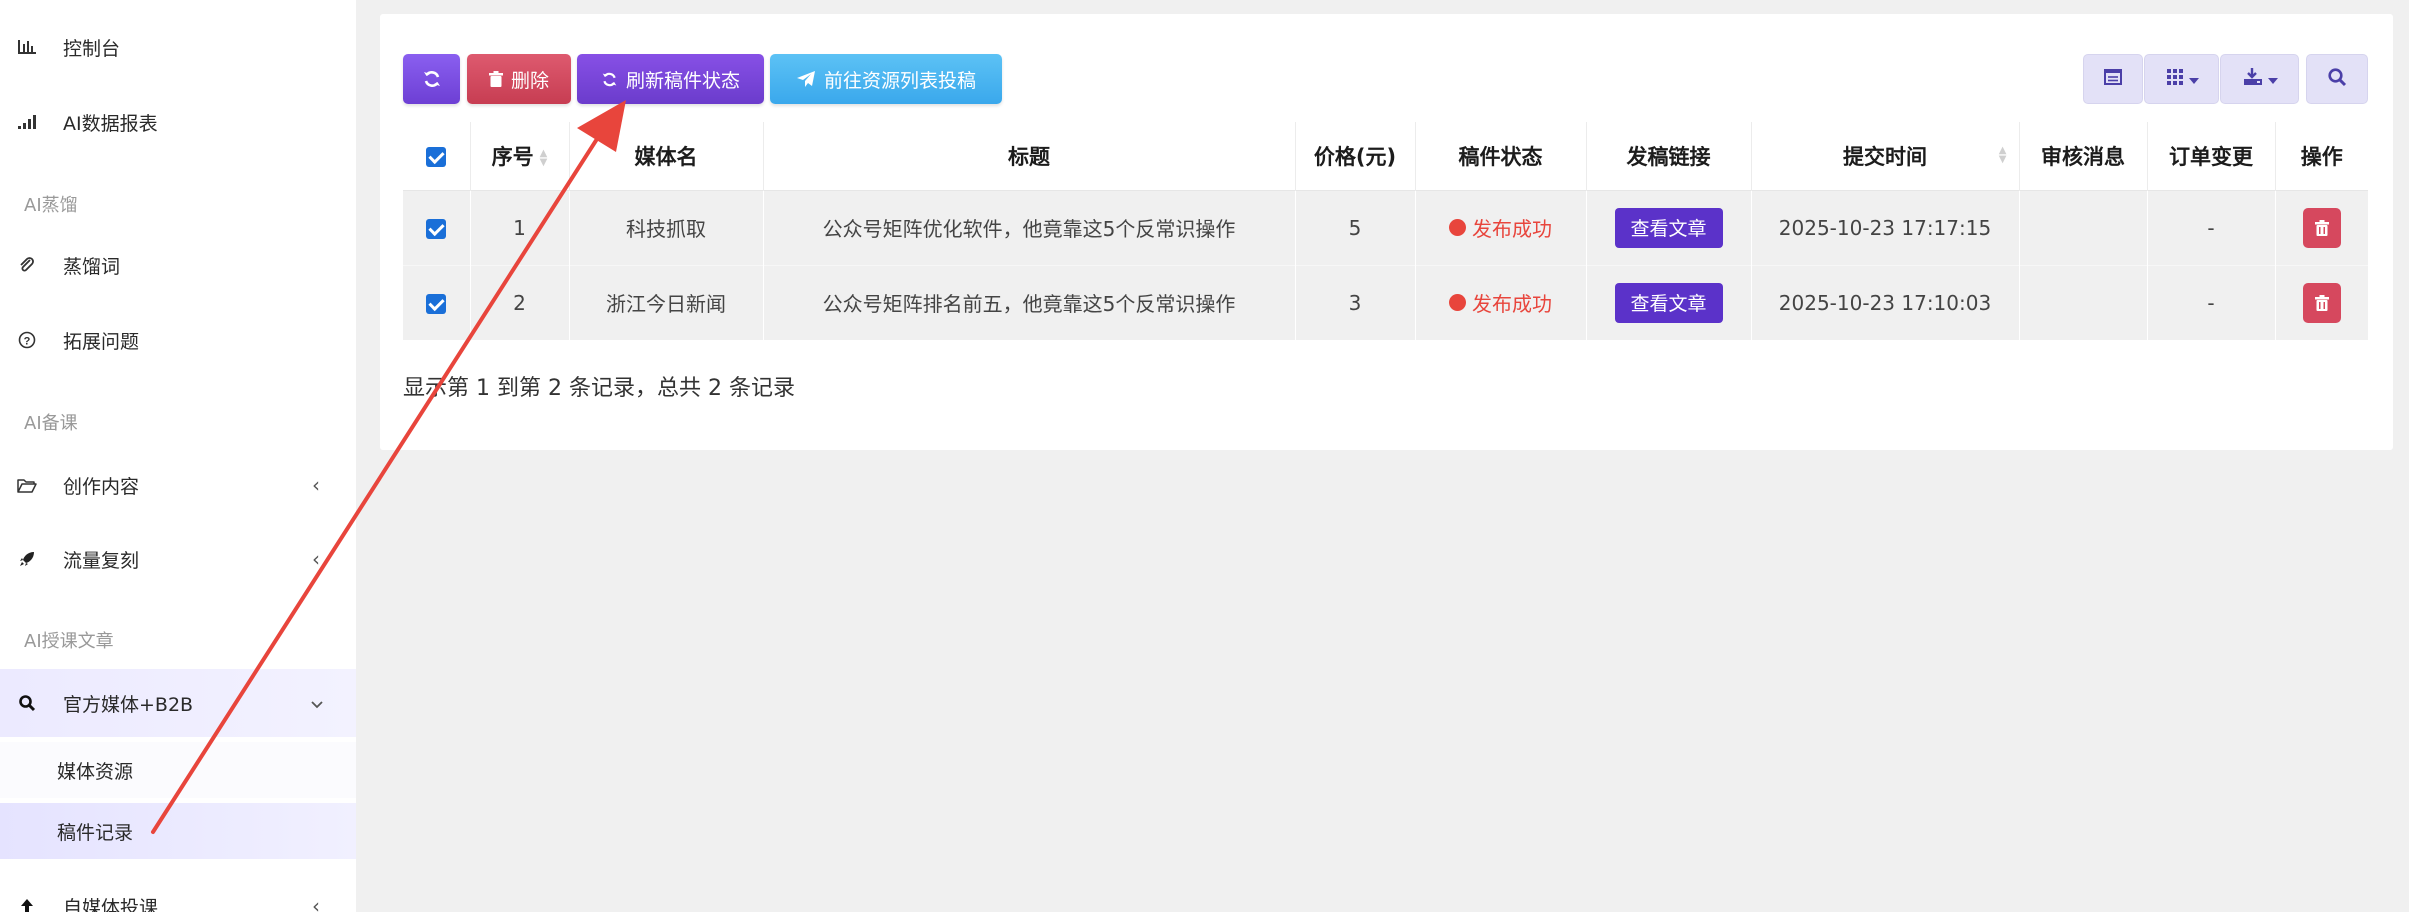 This screenshot has height=912, width=2409. I want to click on select-all-checkbox, so click(437, 156).